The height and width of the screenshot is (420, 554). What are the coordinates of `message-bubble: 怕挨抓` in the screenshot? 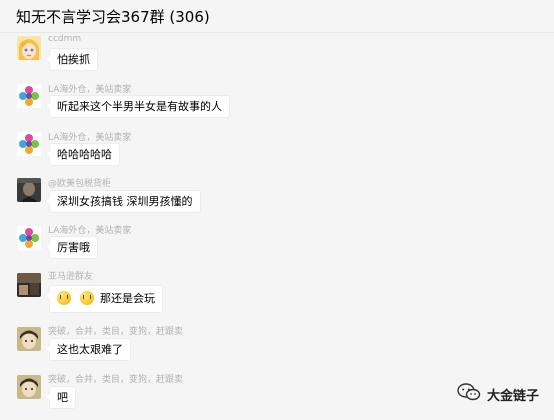 It's located at (71, 59).